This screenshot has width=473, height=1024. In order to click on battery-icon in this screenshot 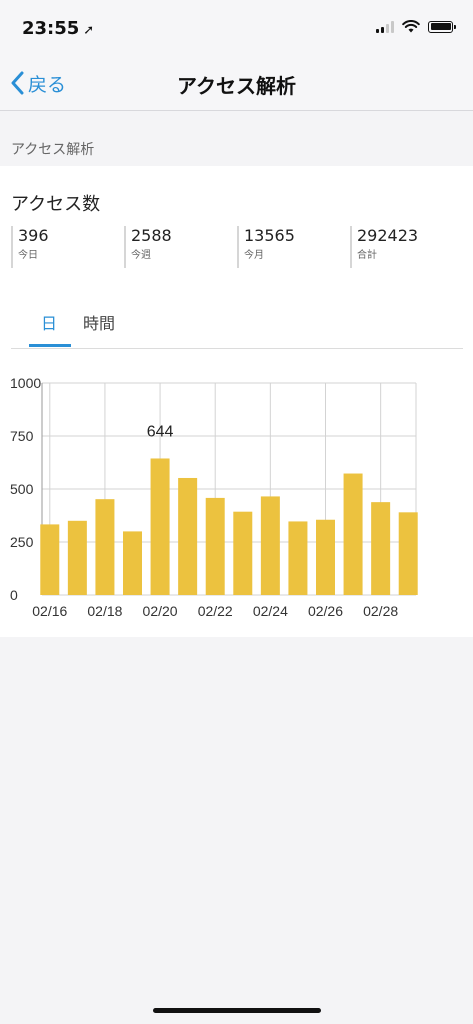, I will do `click(442, 26)`.